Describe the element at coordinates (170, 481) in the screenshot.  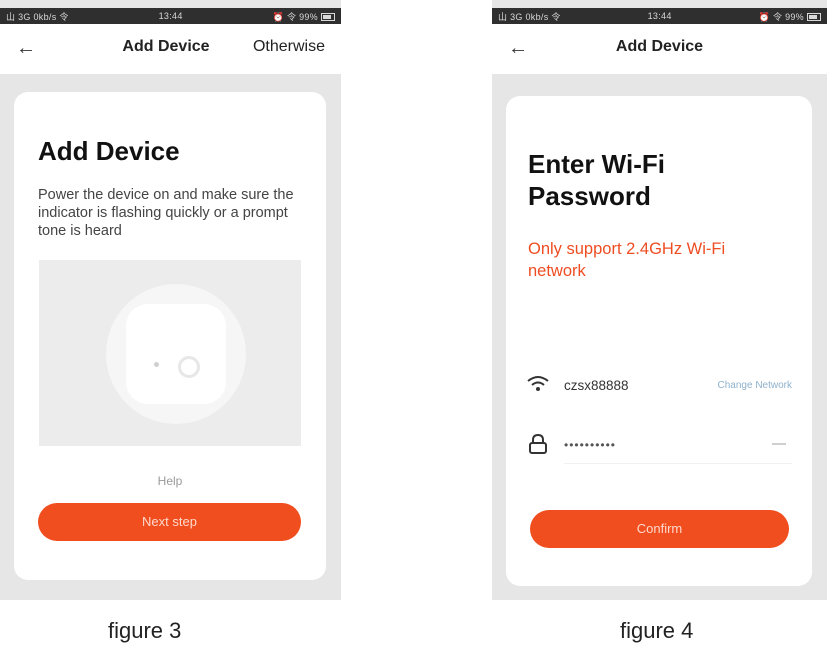
I see `help-link: Help` at that location.